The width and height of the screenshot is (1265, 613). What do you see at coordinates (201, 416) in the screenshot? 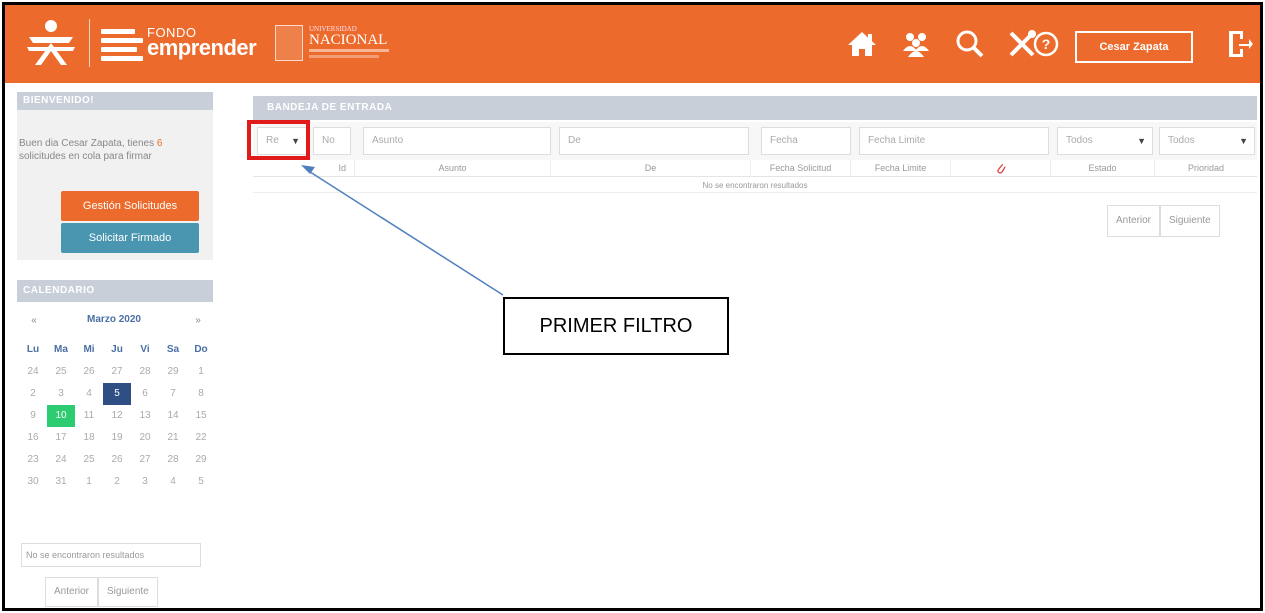
I see `calendar-day: 15` at bounding box center [201, 416].